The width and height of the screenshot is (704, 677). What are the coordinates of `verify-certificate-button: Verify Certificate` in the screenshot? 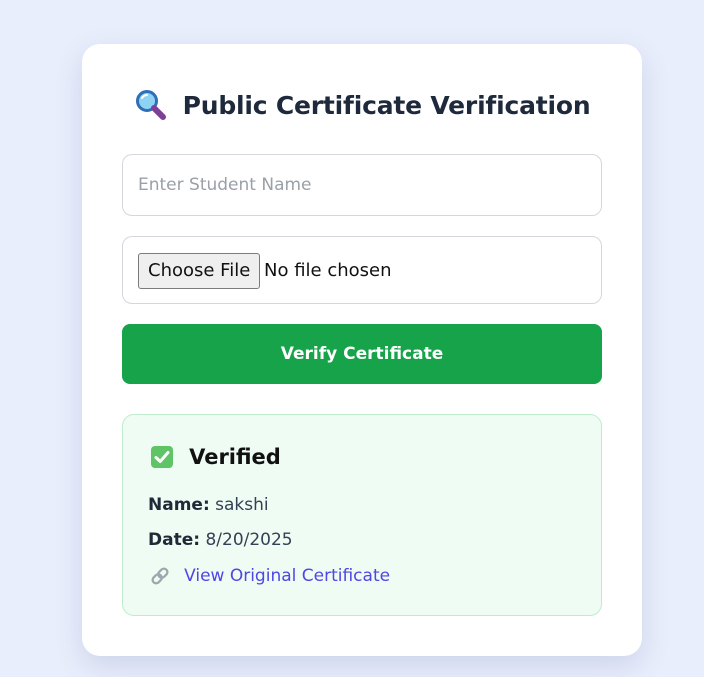 It's located at (362, 354).